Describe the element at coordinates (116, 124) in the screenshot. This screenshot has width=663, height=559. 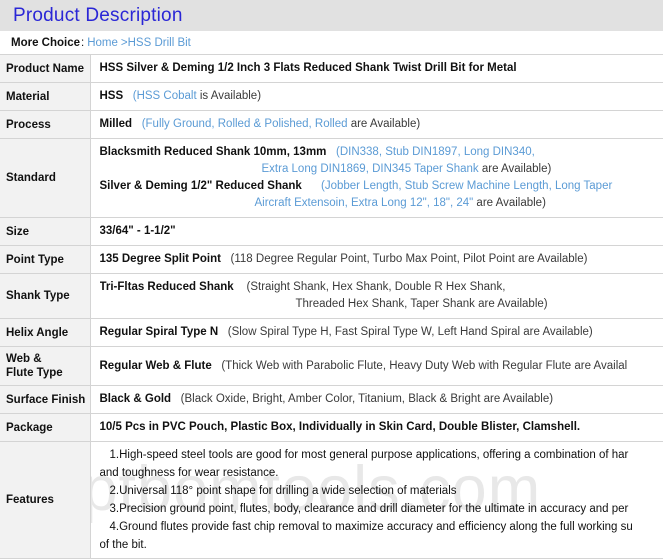
I see `value-primary: Milled` at that location.